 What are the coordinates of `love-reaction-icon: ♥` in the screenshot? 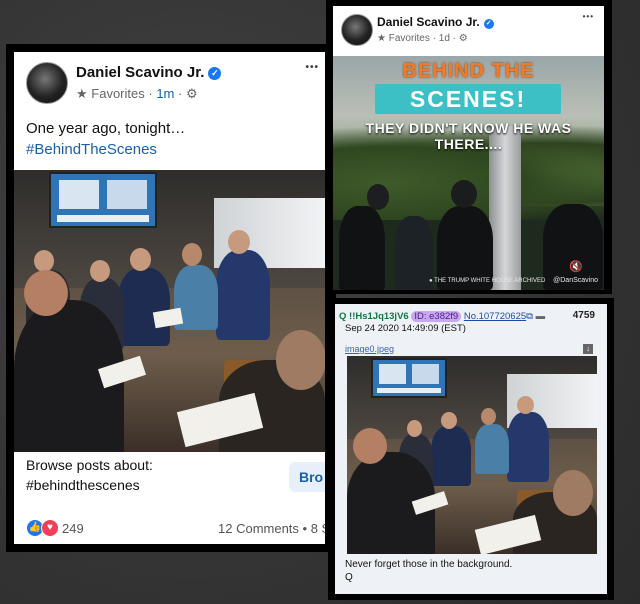 It's located at (50, 528).